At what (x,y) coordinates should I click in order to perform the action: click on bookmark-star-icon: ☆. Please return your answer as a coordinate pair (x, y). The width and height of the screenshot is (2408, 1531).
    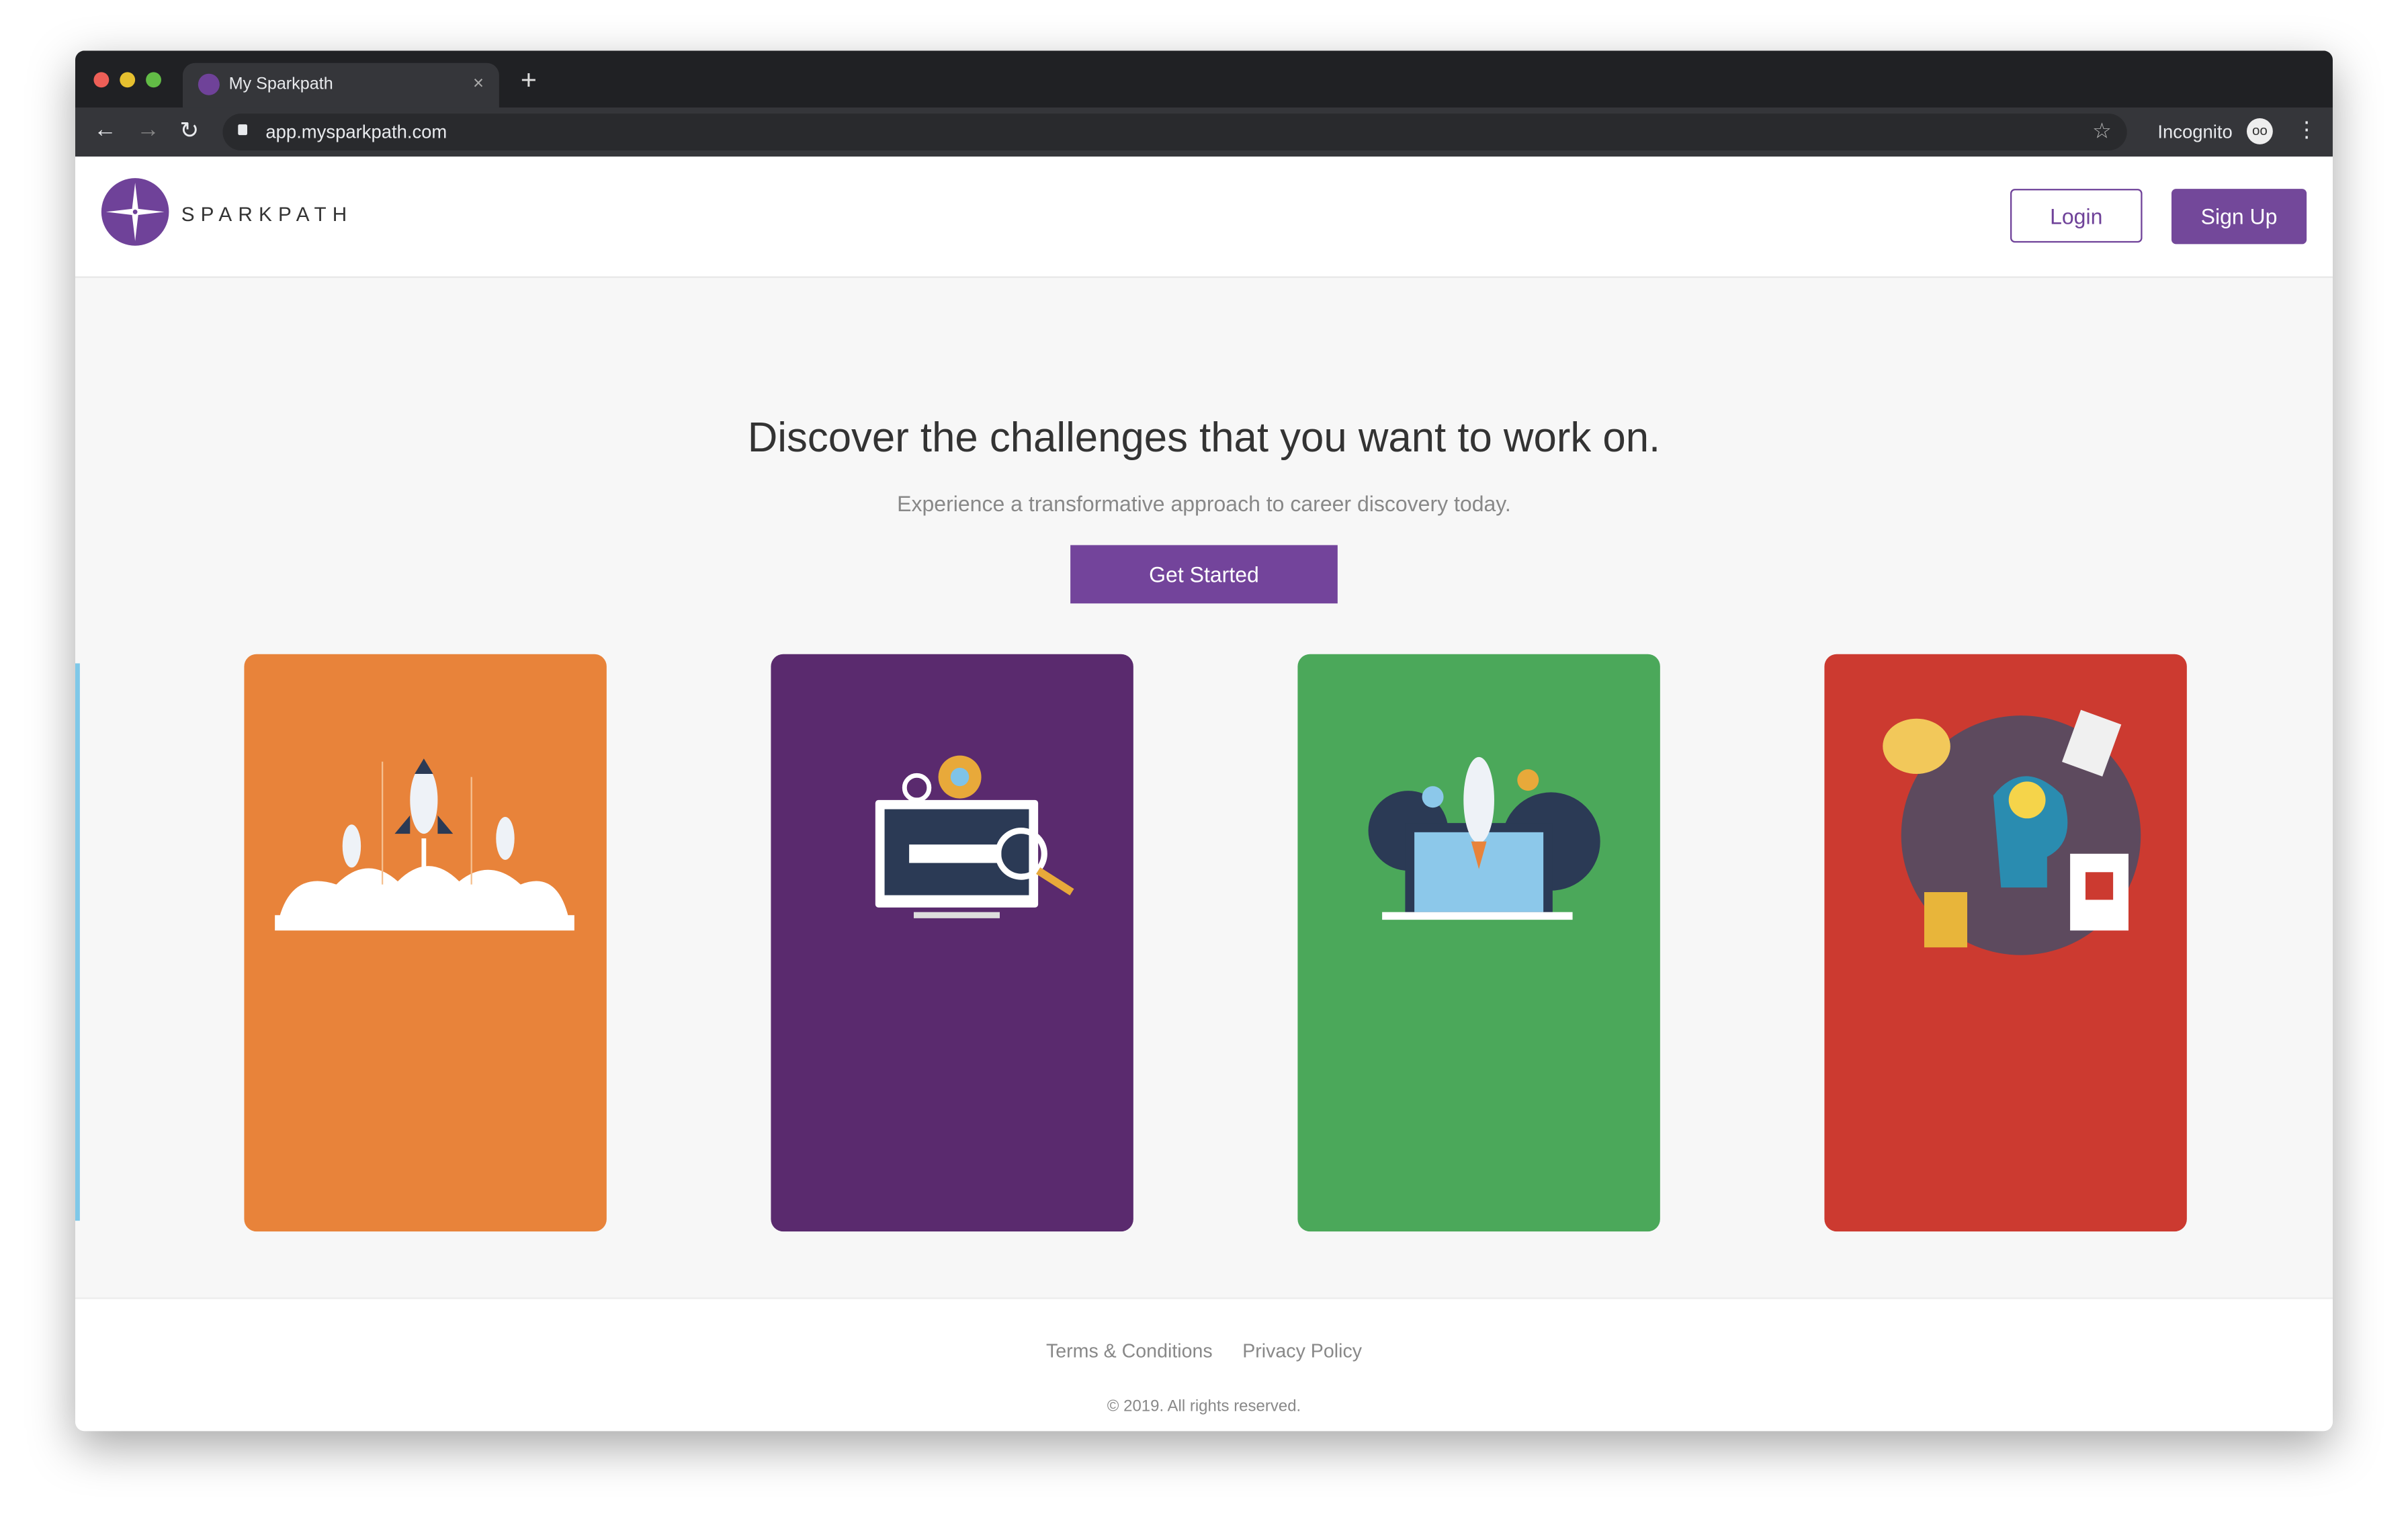
    Looking at the image, I should click on (2102, 131).